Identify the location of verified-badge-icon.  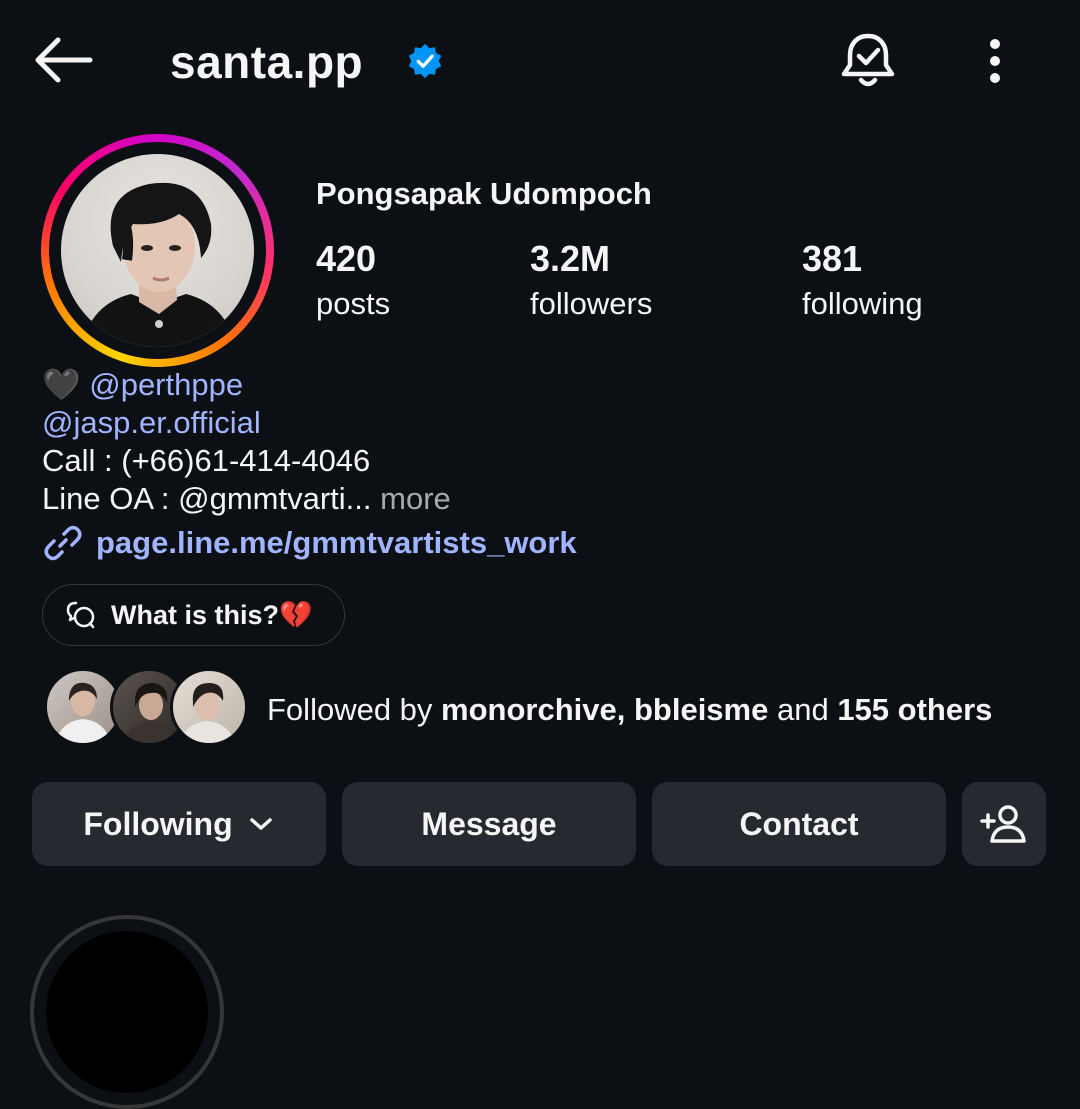
(425, 61).